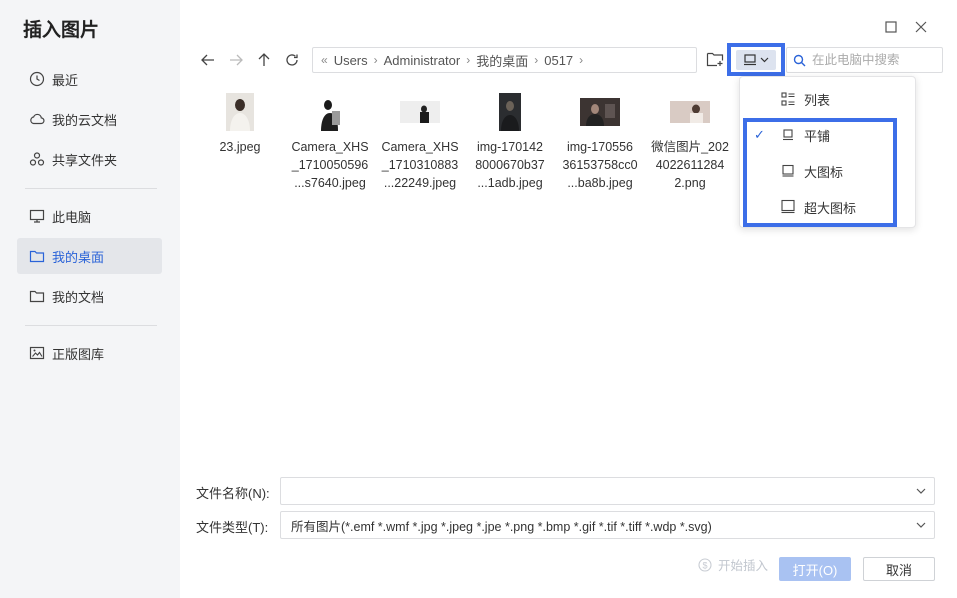 Image resolution: width=957 pixels, height=598 pixels. What do you see at coordinates (600, 183) in the screenshot?
I see `file-name-line: ...ba8b.jpeg` at bounding box center [600, 183].